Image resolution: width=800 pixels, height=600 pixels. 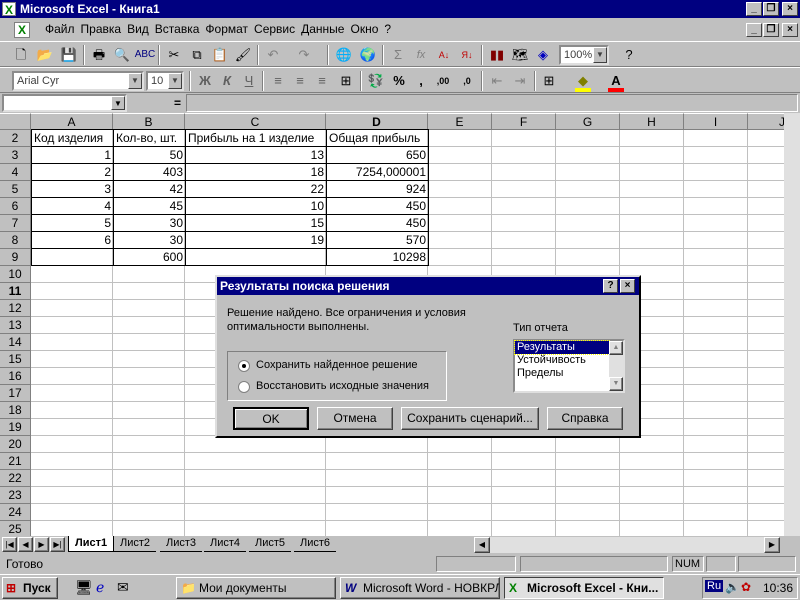 I want to click on help-icon: ?, so click(x=629, y=55).